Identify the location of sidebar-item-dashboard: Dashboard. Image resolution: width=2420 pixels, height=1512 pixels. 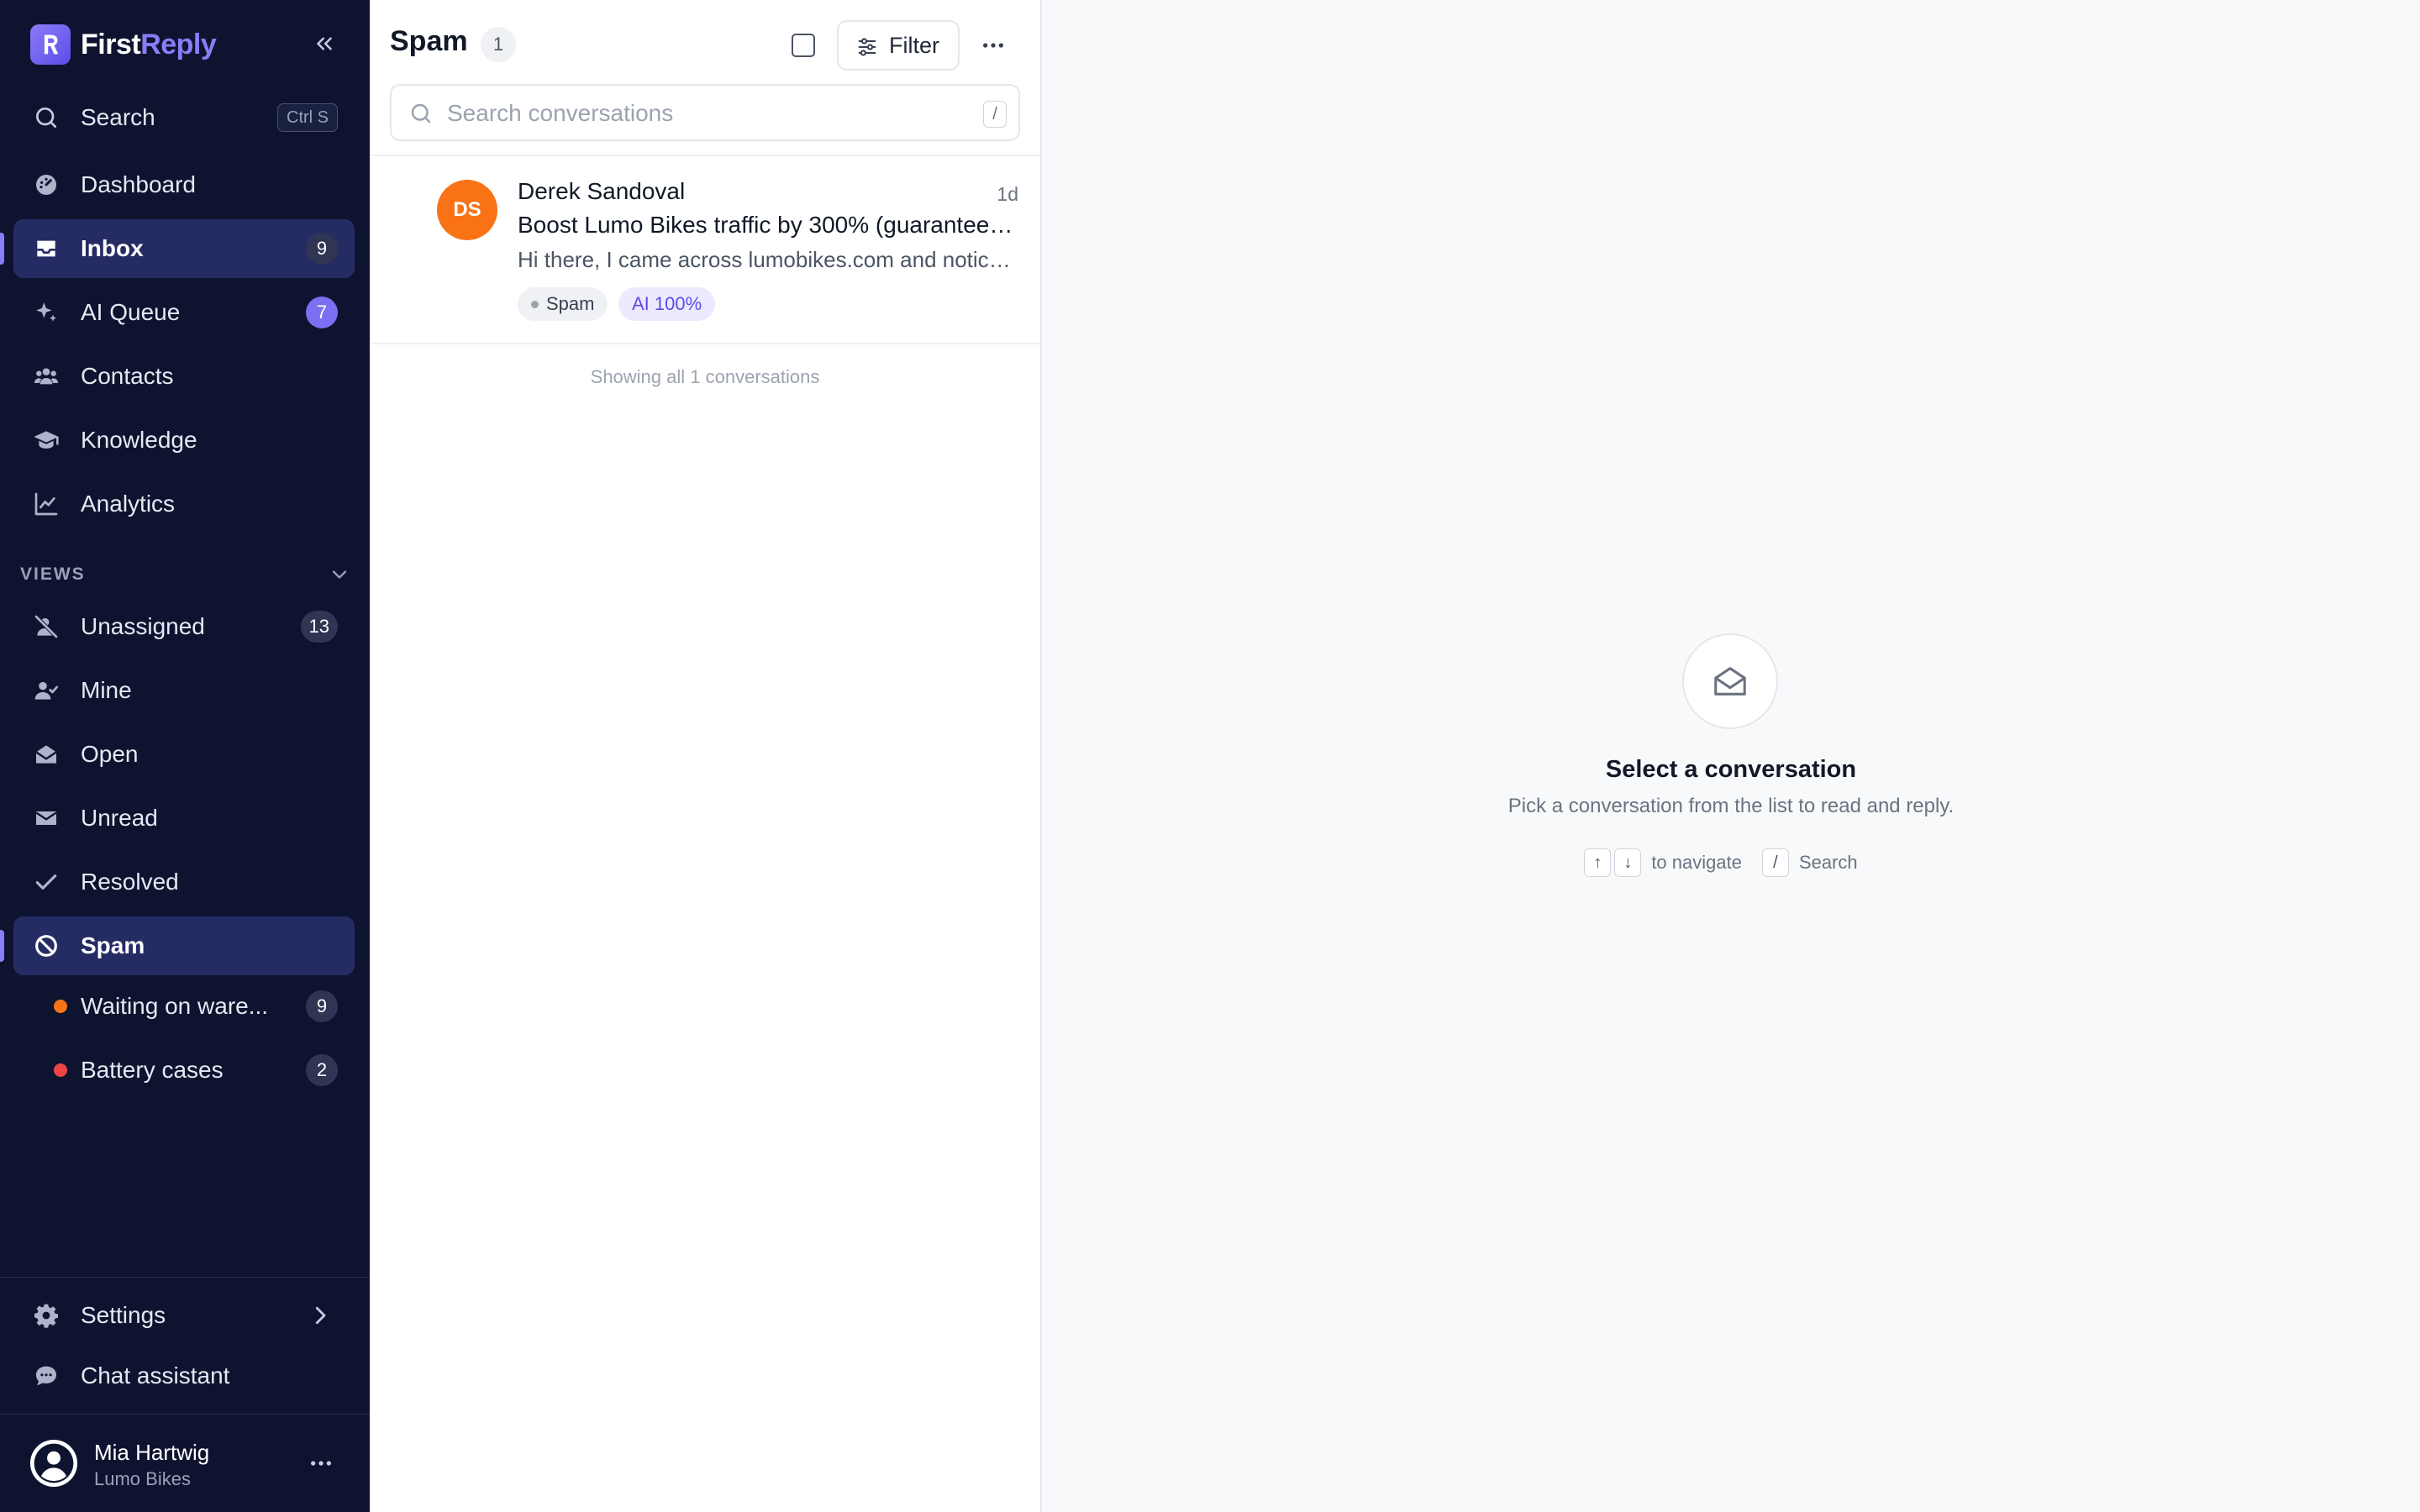
(184, 184).